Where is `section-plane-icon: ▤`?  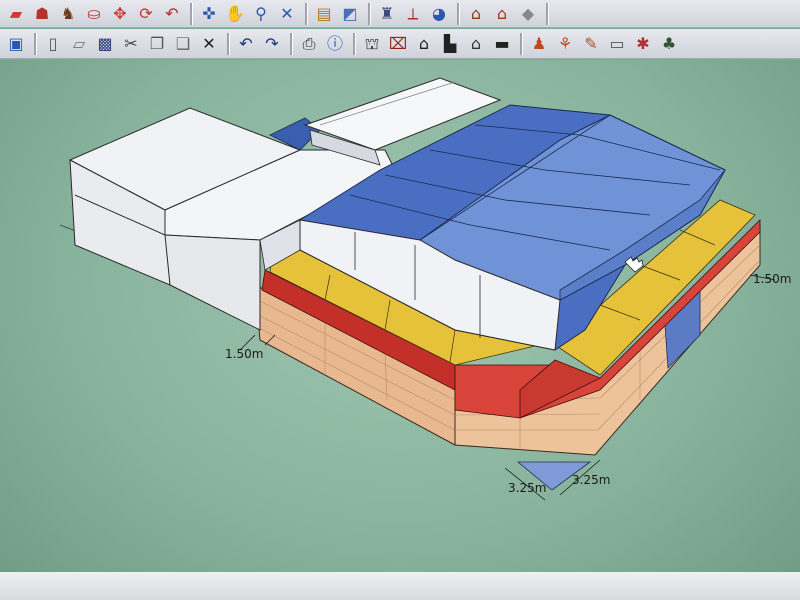
section-plane-icon: ▤ is located at coordinates (324, 13).